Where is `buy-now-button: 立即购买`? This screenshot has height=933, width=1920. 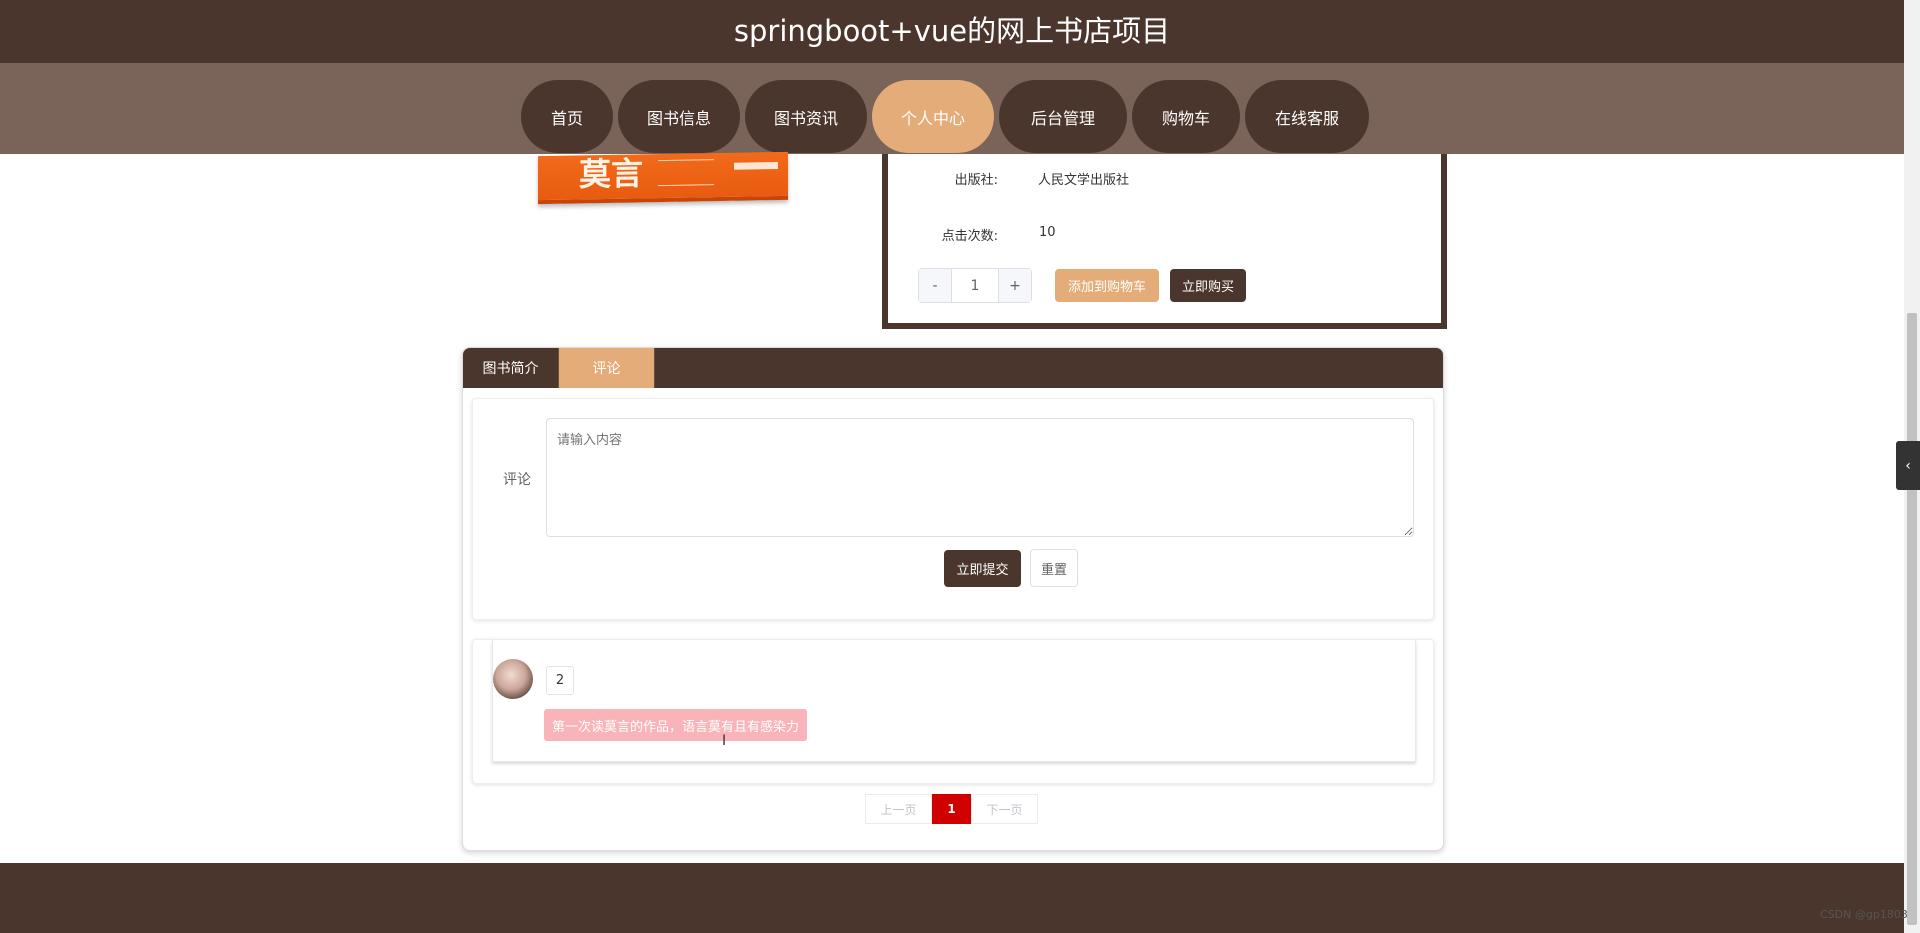
buy-now-button: 立即购买 is located at coordinates (1208, 285).